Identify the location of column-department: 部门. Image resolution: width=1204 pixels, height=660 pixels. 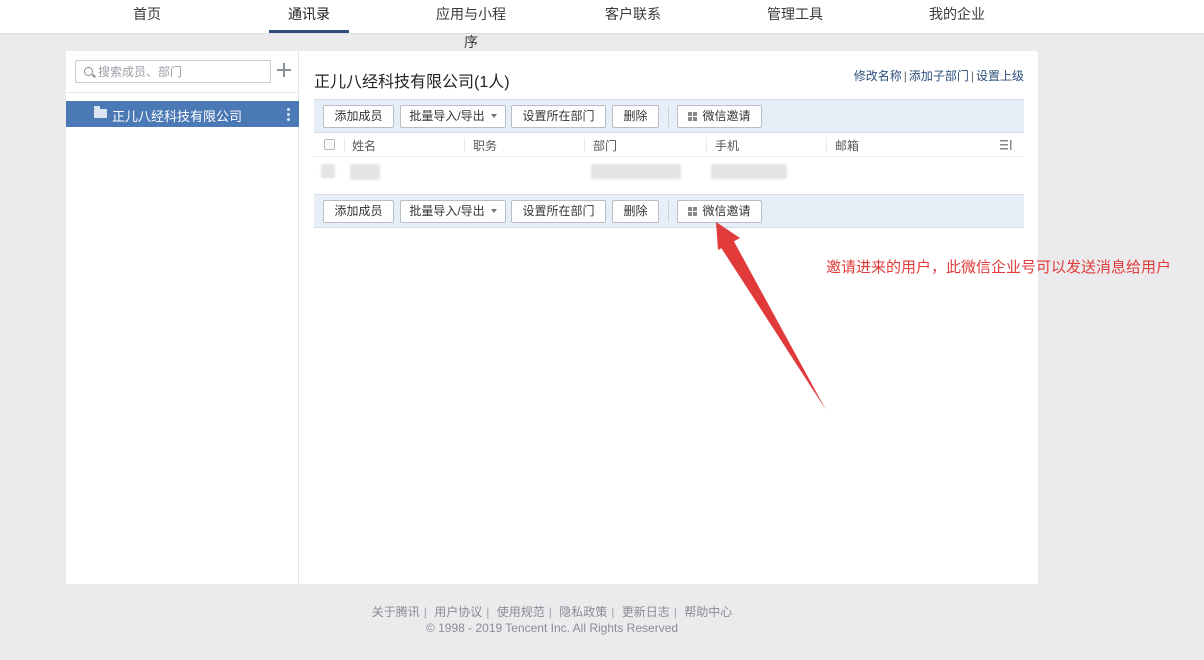
(605, 146).